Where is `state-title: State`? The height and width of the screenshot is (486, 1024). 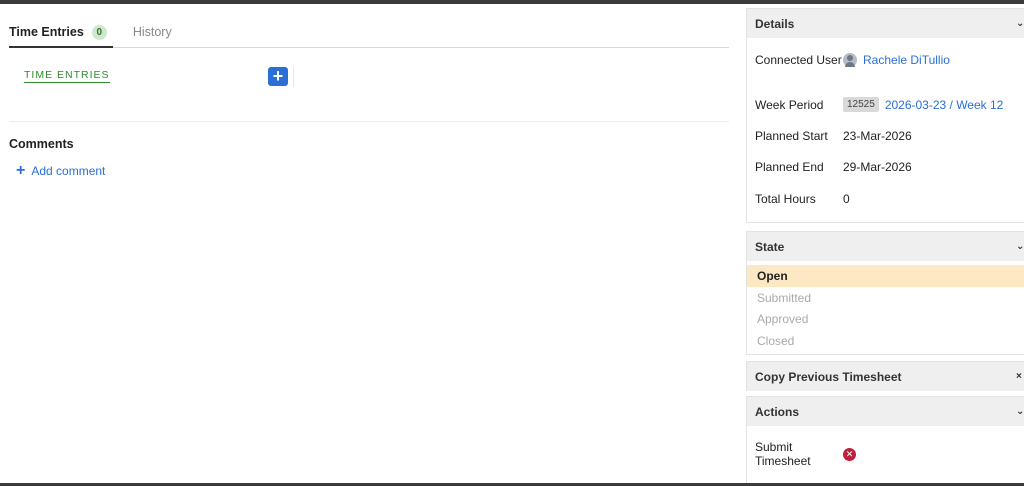 state-title: State is located at coordinates (770, 246).